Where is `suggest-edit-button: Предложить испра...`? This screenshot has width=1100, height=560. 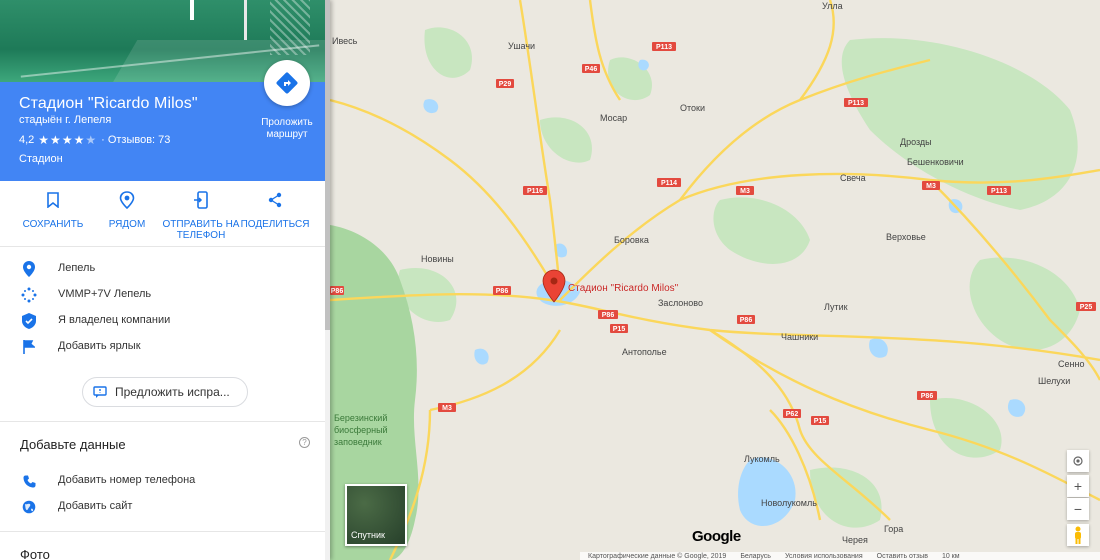 suggest-edit-button: Предложить испра... is located at coordinates (165, 392).